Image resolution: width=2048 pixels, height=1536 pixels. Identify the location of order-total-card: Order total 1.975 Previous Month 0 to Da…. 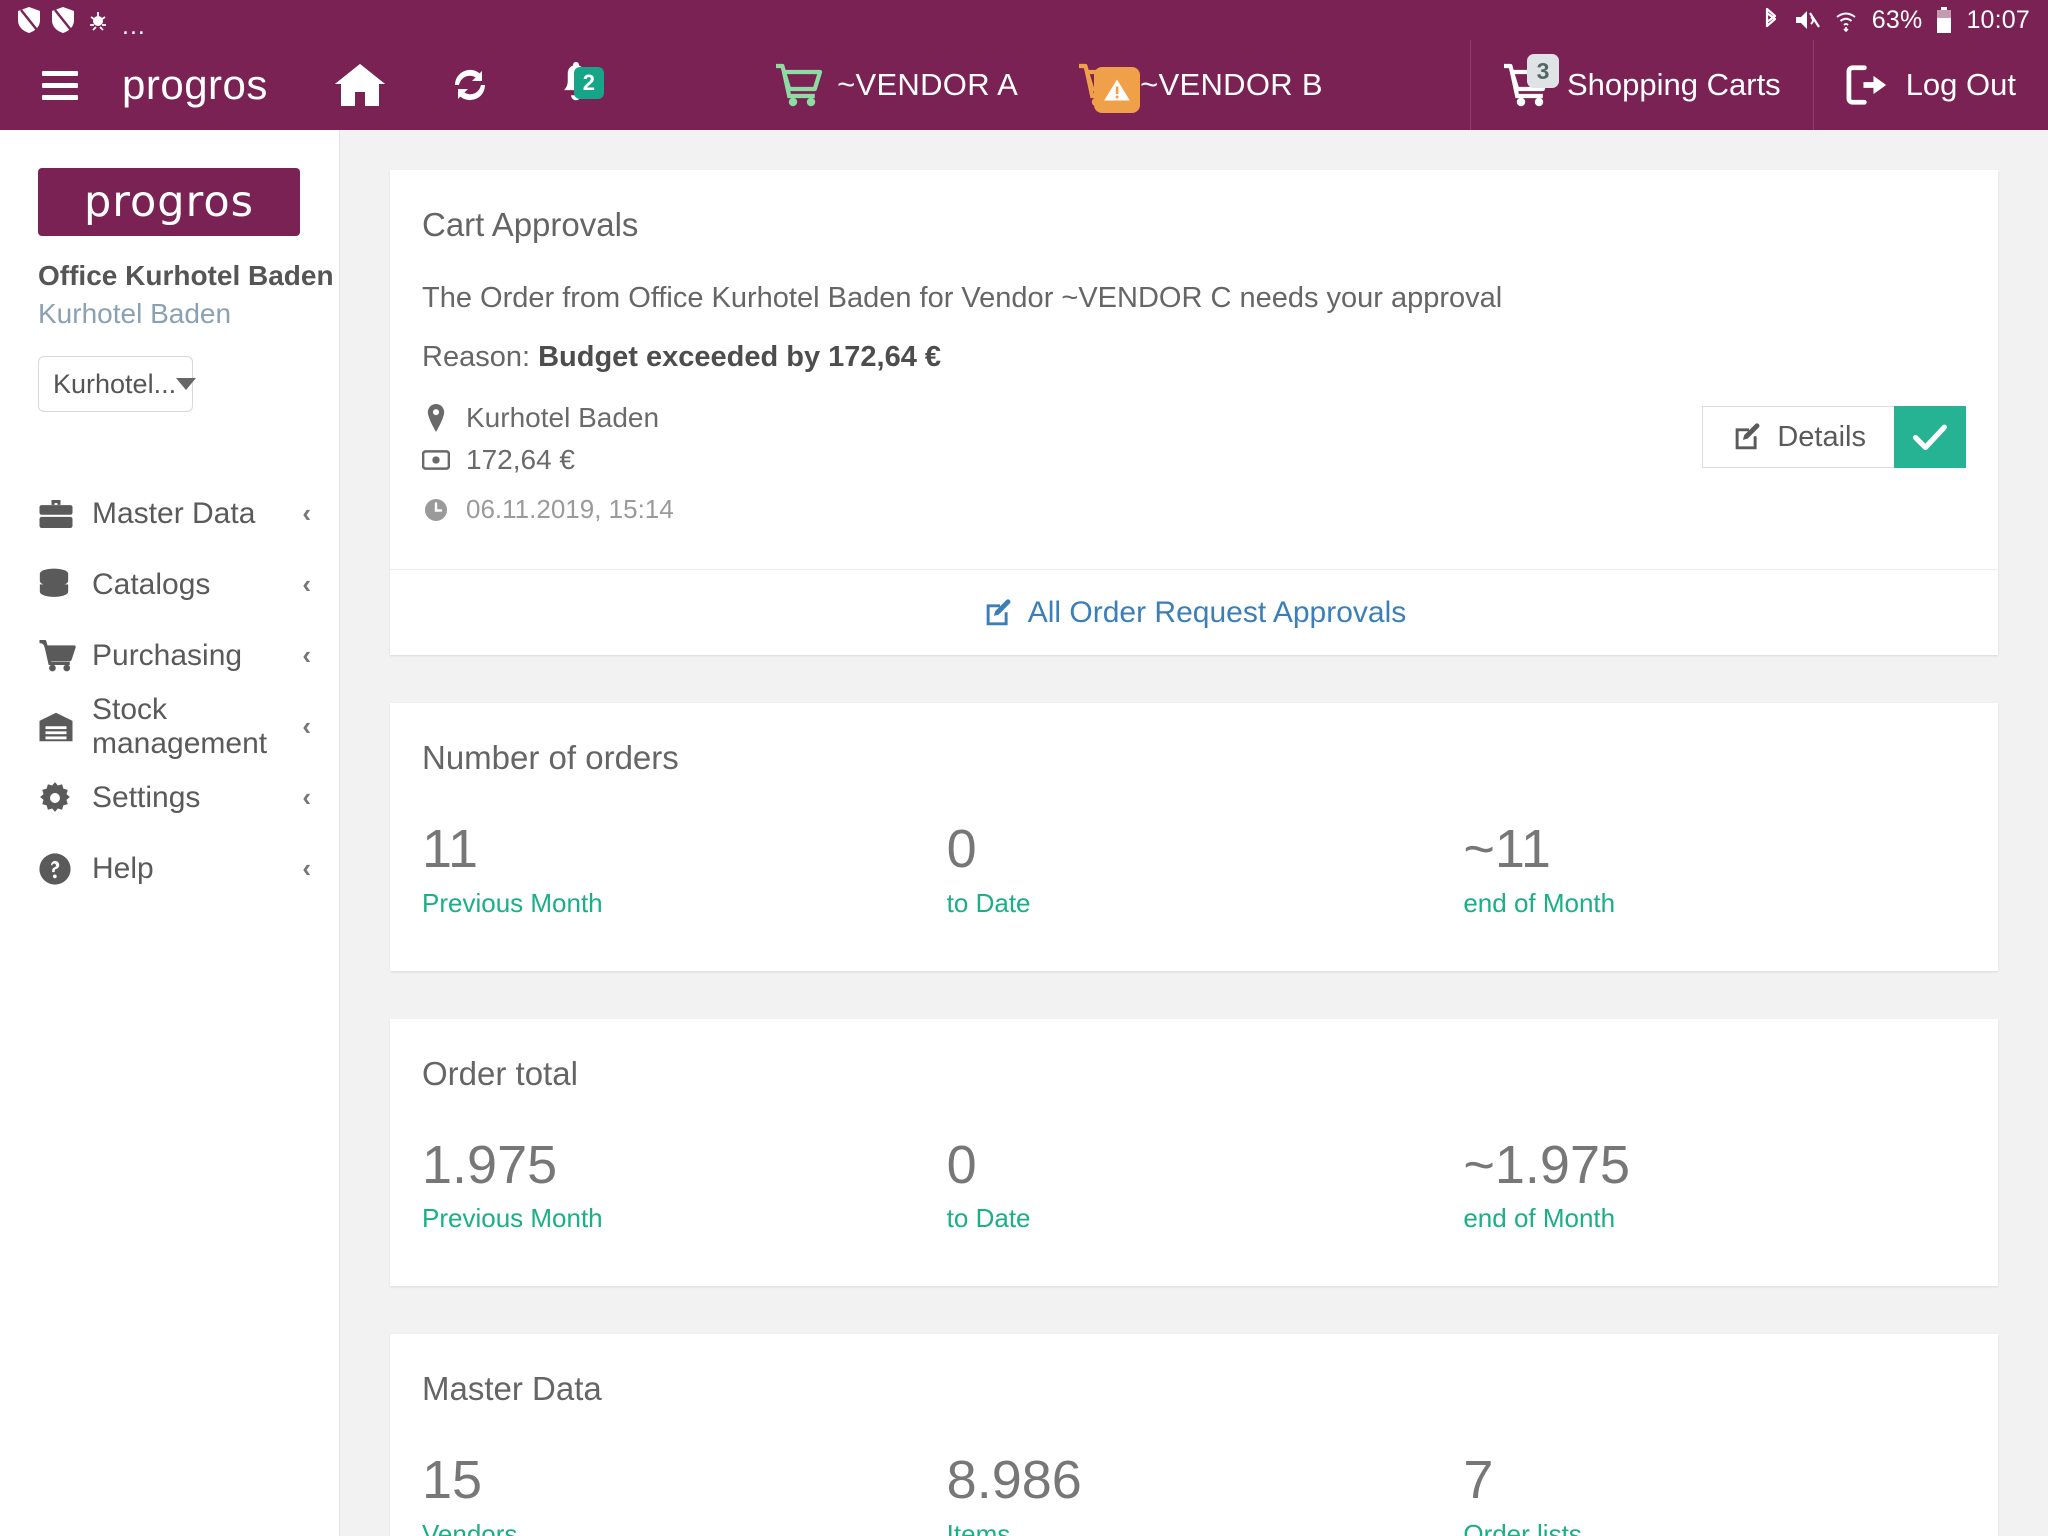
(1194, 1152).